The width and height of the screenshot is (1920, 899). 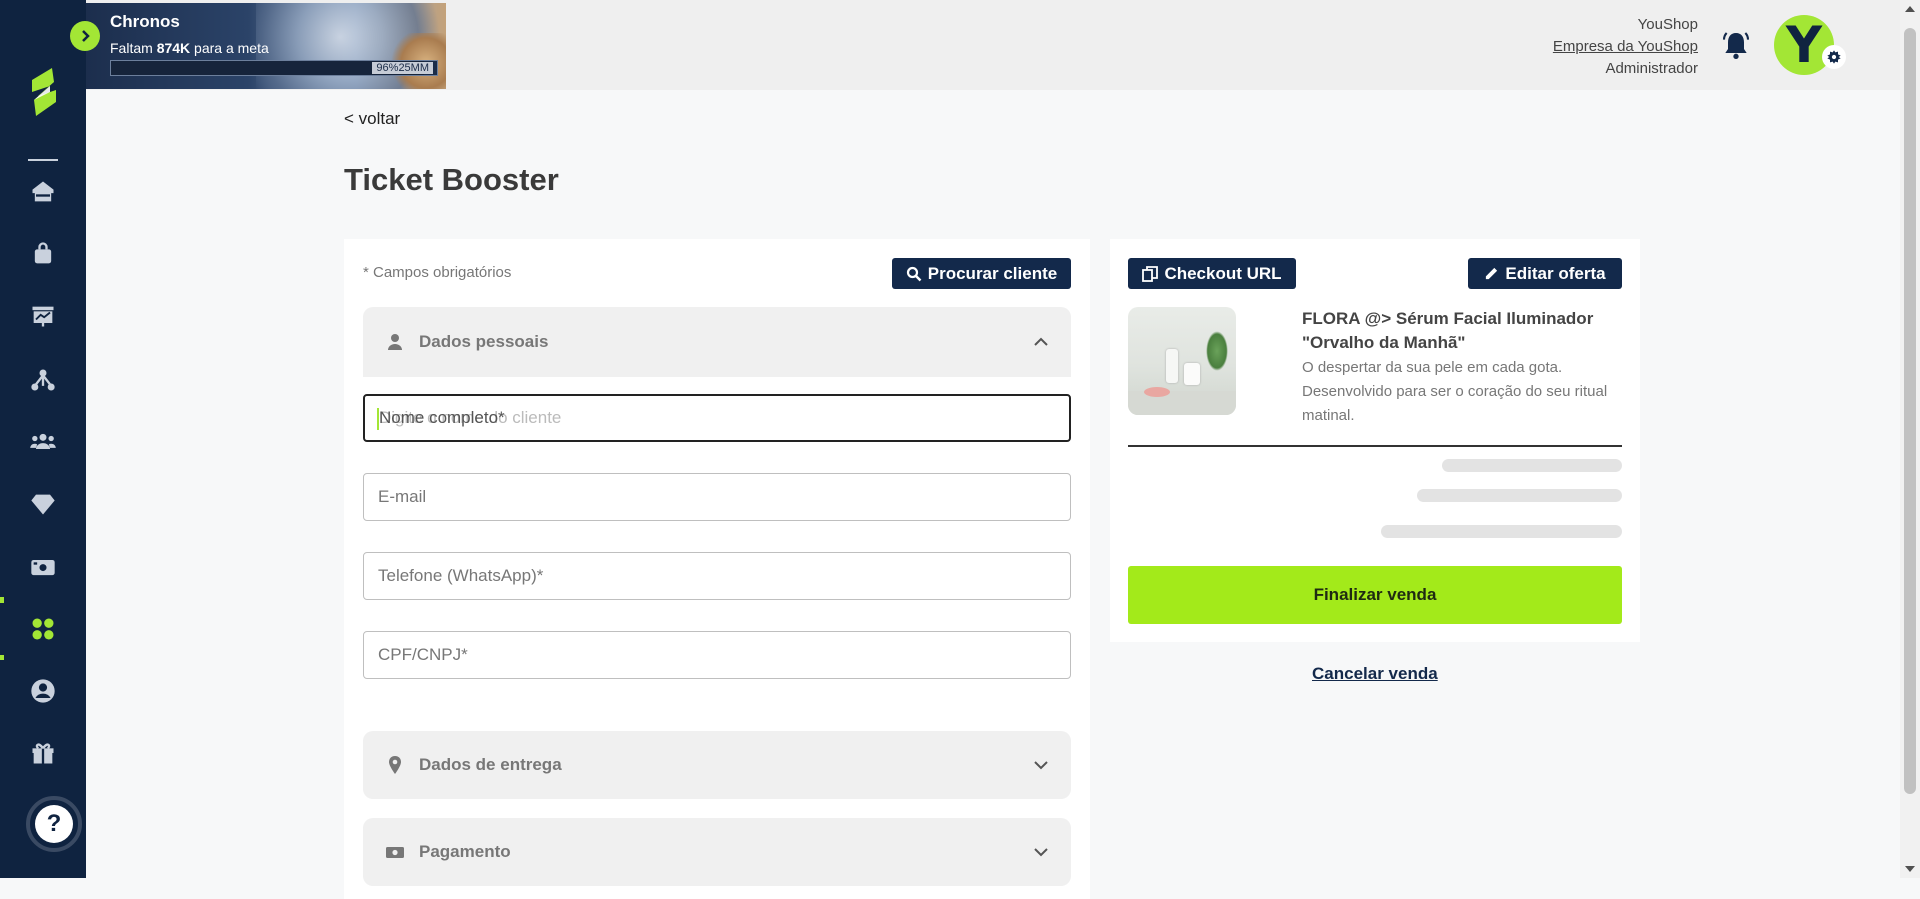 What do you see at coordinates (1651, 68) in the screenshot?
I see `user-role: Administrador` at bounding box center [1651, 68].